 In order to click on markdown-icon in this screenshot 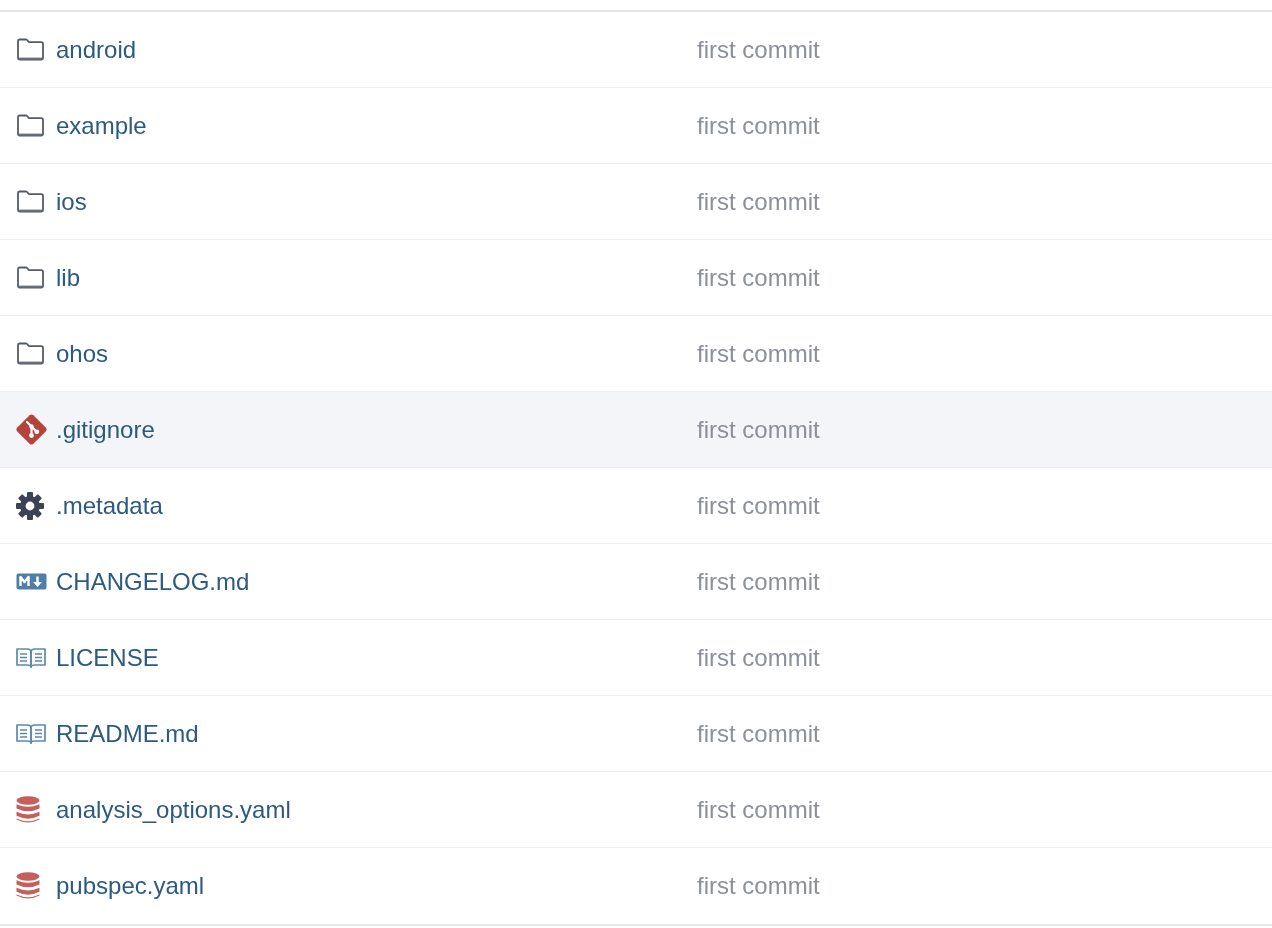, I will do `click(31, 581)`.